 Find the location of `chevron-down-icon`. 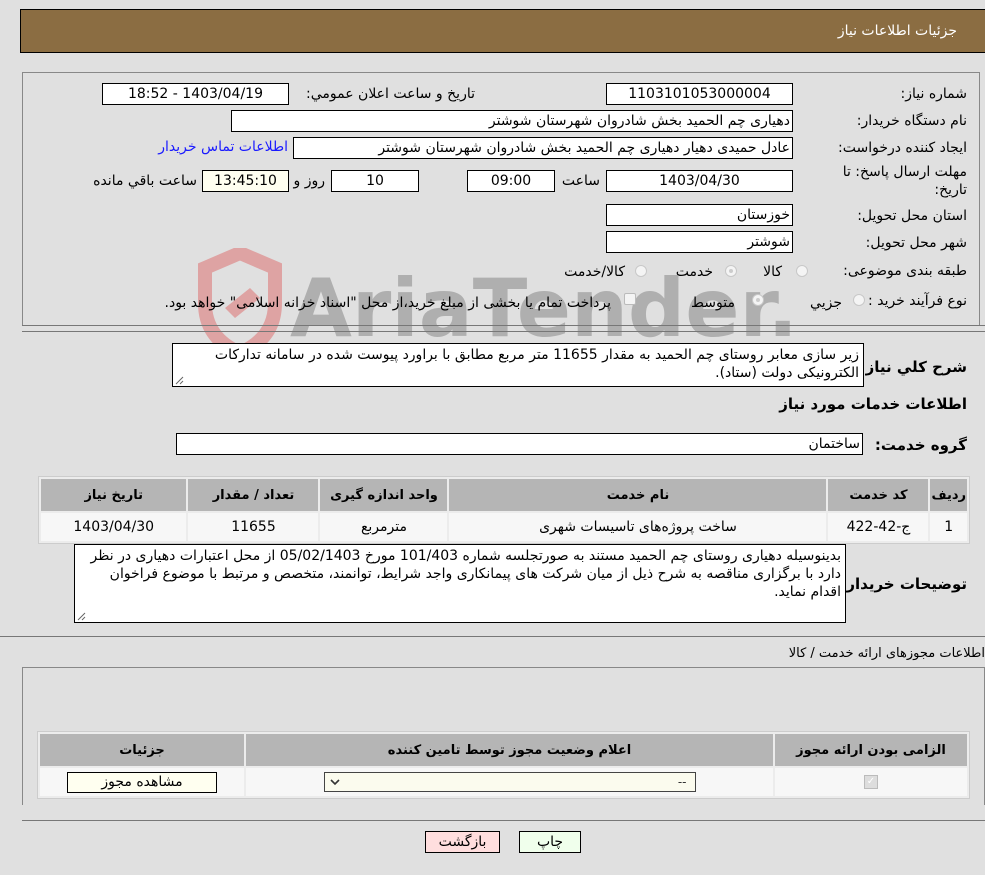

chevron-down-icon is located at coordinates (334, 782).